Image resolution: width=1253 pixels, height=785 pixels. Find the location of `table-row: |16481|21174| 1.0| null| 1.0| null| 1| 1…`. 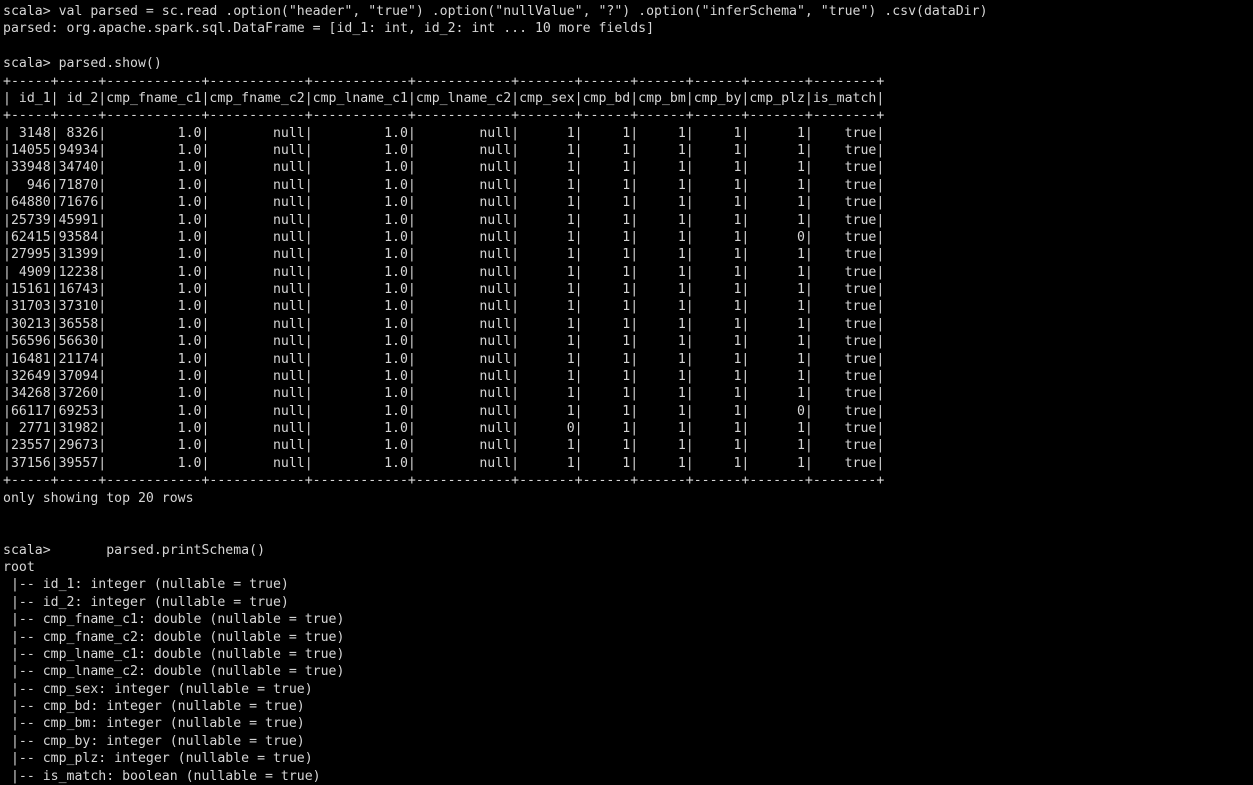

table-row: |16481|21174| 1.0| null| 1.0| null| 1| 1… is located at coordinates (444, 359).